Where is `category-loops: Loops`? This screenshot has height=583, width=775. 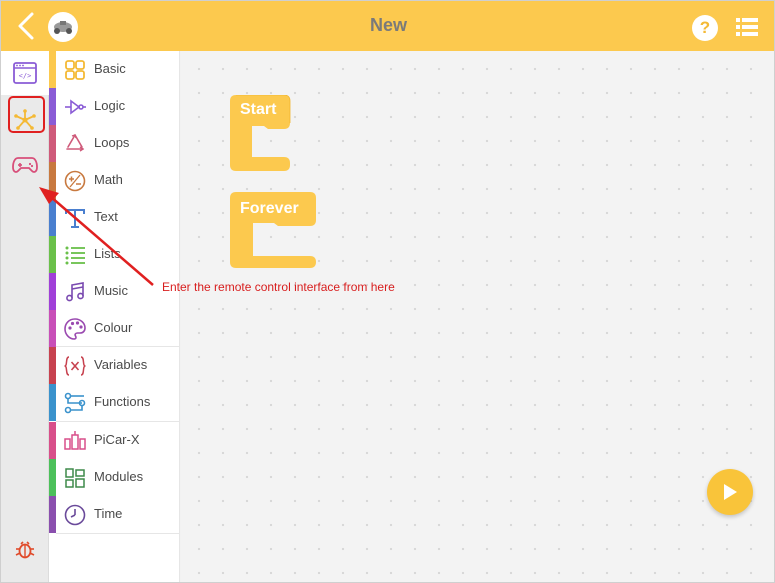
category-loops: Loops is located at coordinates (114, 143).